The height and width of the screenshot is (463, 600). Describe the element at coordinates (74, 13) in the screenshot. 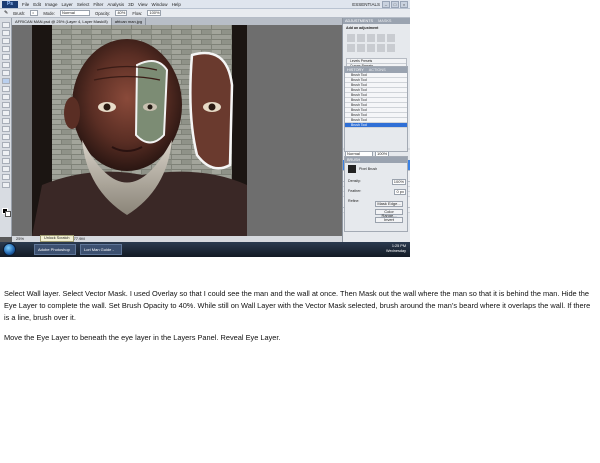

I see `mode-select: Normal` at that location.